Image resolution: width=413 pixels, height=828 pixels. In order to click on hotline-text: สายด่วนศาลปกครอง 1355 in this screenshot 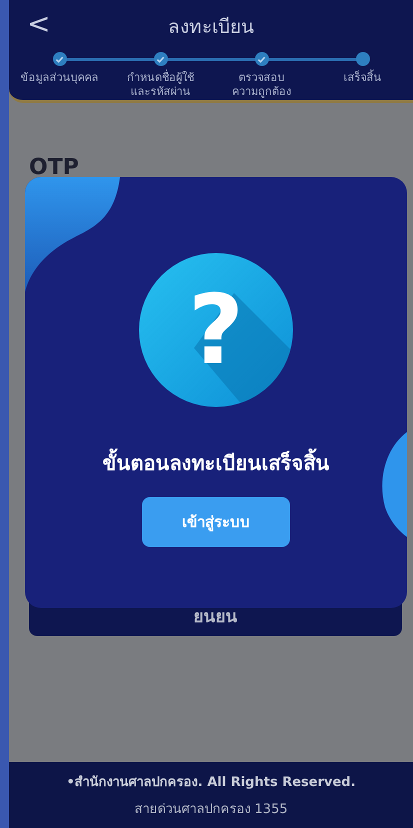, I will do `click(211, 810)`.